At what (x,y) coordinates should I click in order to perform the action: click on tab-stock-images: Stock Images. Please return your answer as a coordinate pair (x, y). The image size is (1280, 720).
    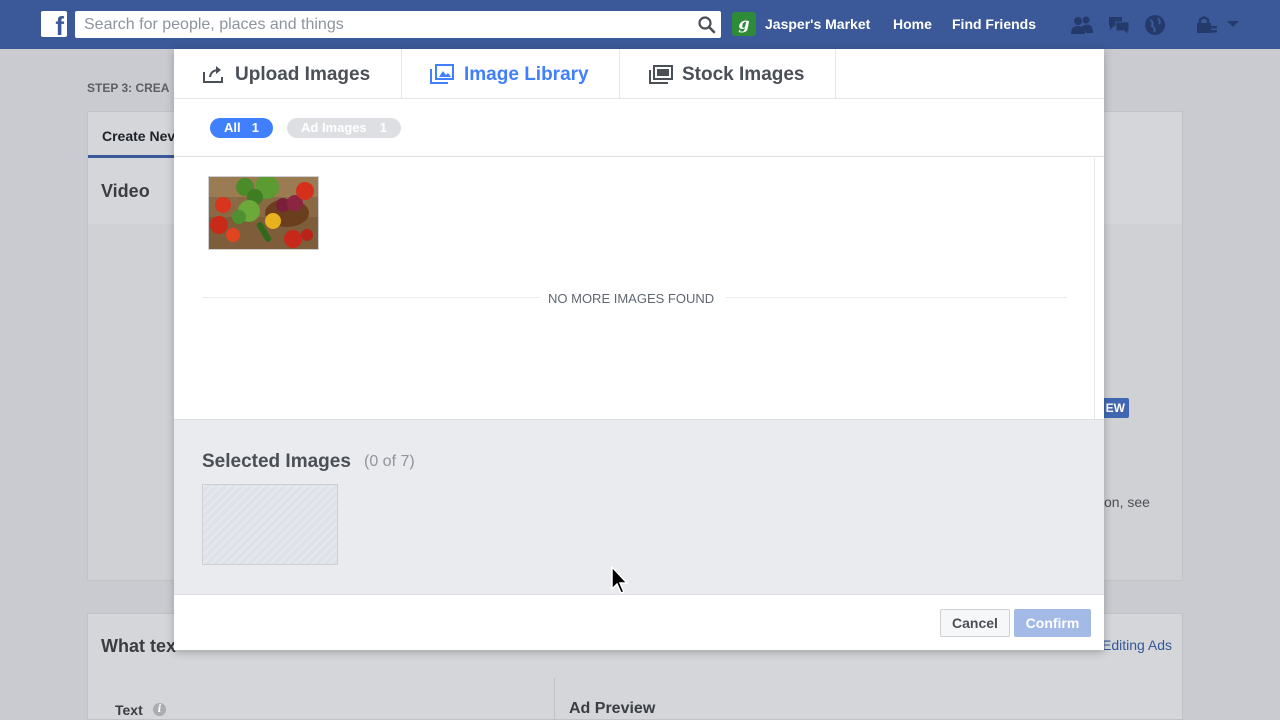
    Looking at the image, I should click on (728, 74).